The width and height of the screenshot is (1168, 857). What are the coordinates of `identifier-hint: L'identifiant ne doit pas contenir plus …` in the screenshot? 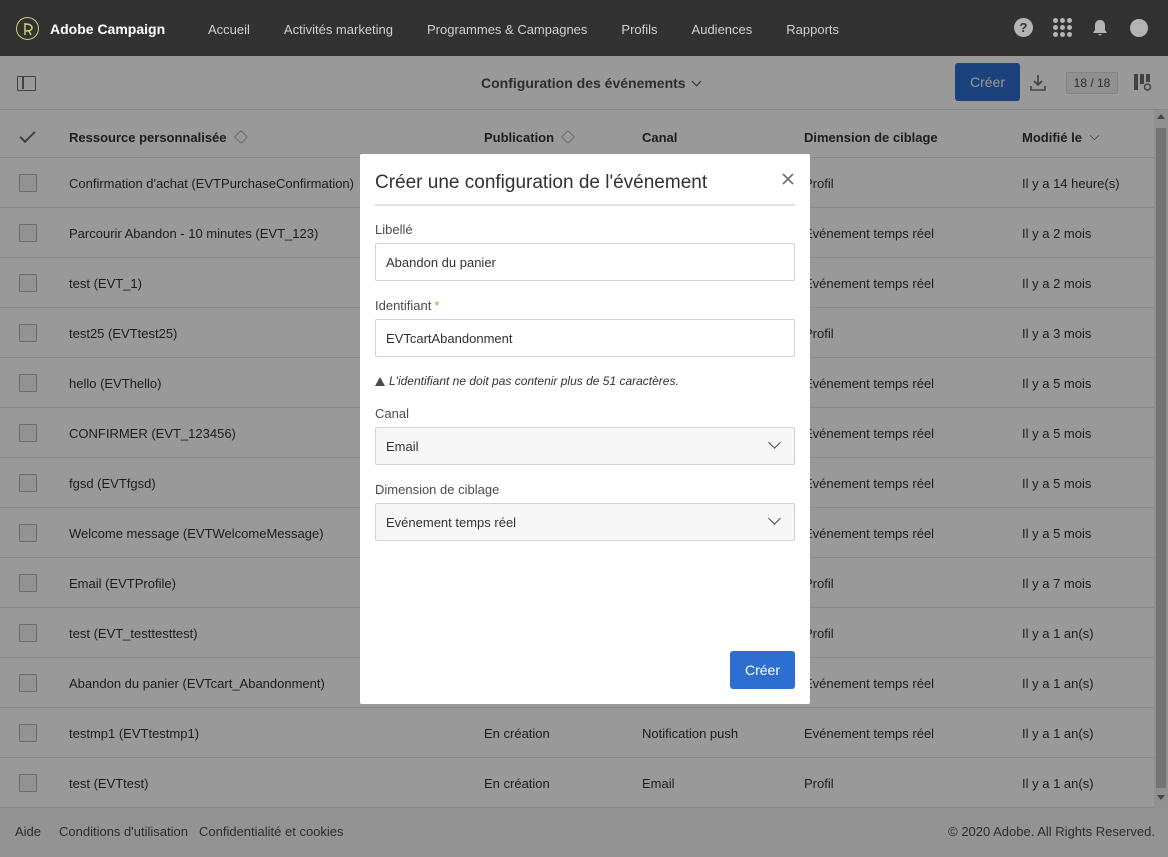 It's located at (527, 381).